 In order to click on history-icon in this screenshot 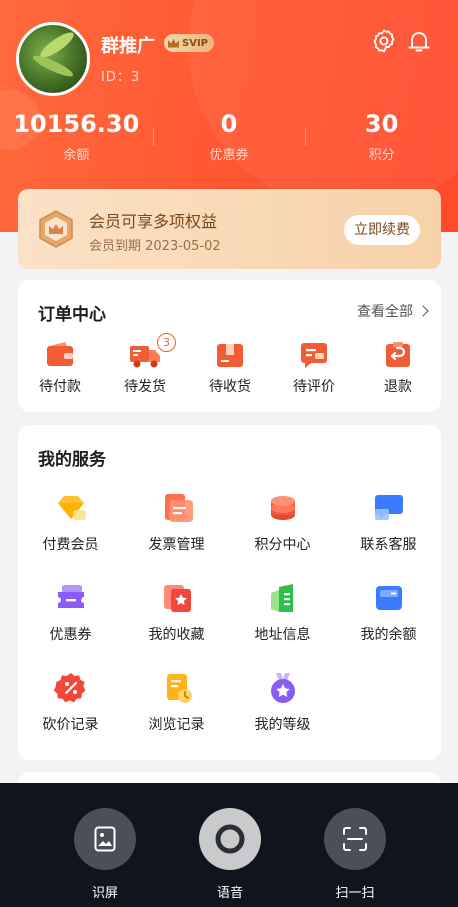, I will do `click(179, 688)`.